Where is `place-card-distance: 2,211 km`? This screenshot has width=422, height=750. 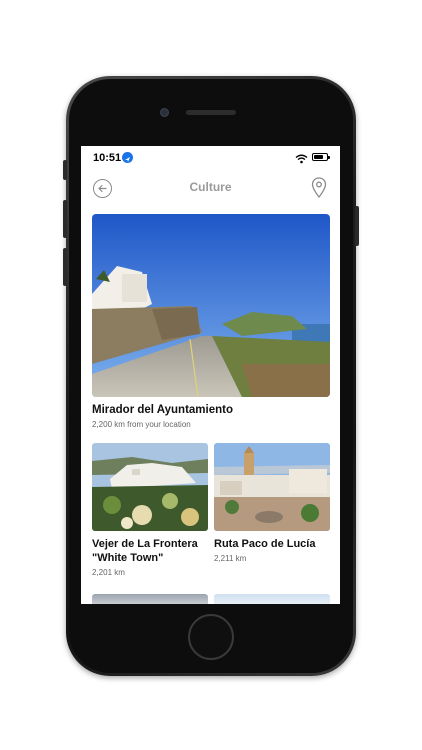 place-card-distance: 2,211 km is located at coordinates (230, 558).